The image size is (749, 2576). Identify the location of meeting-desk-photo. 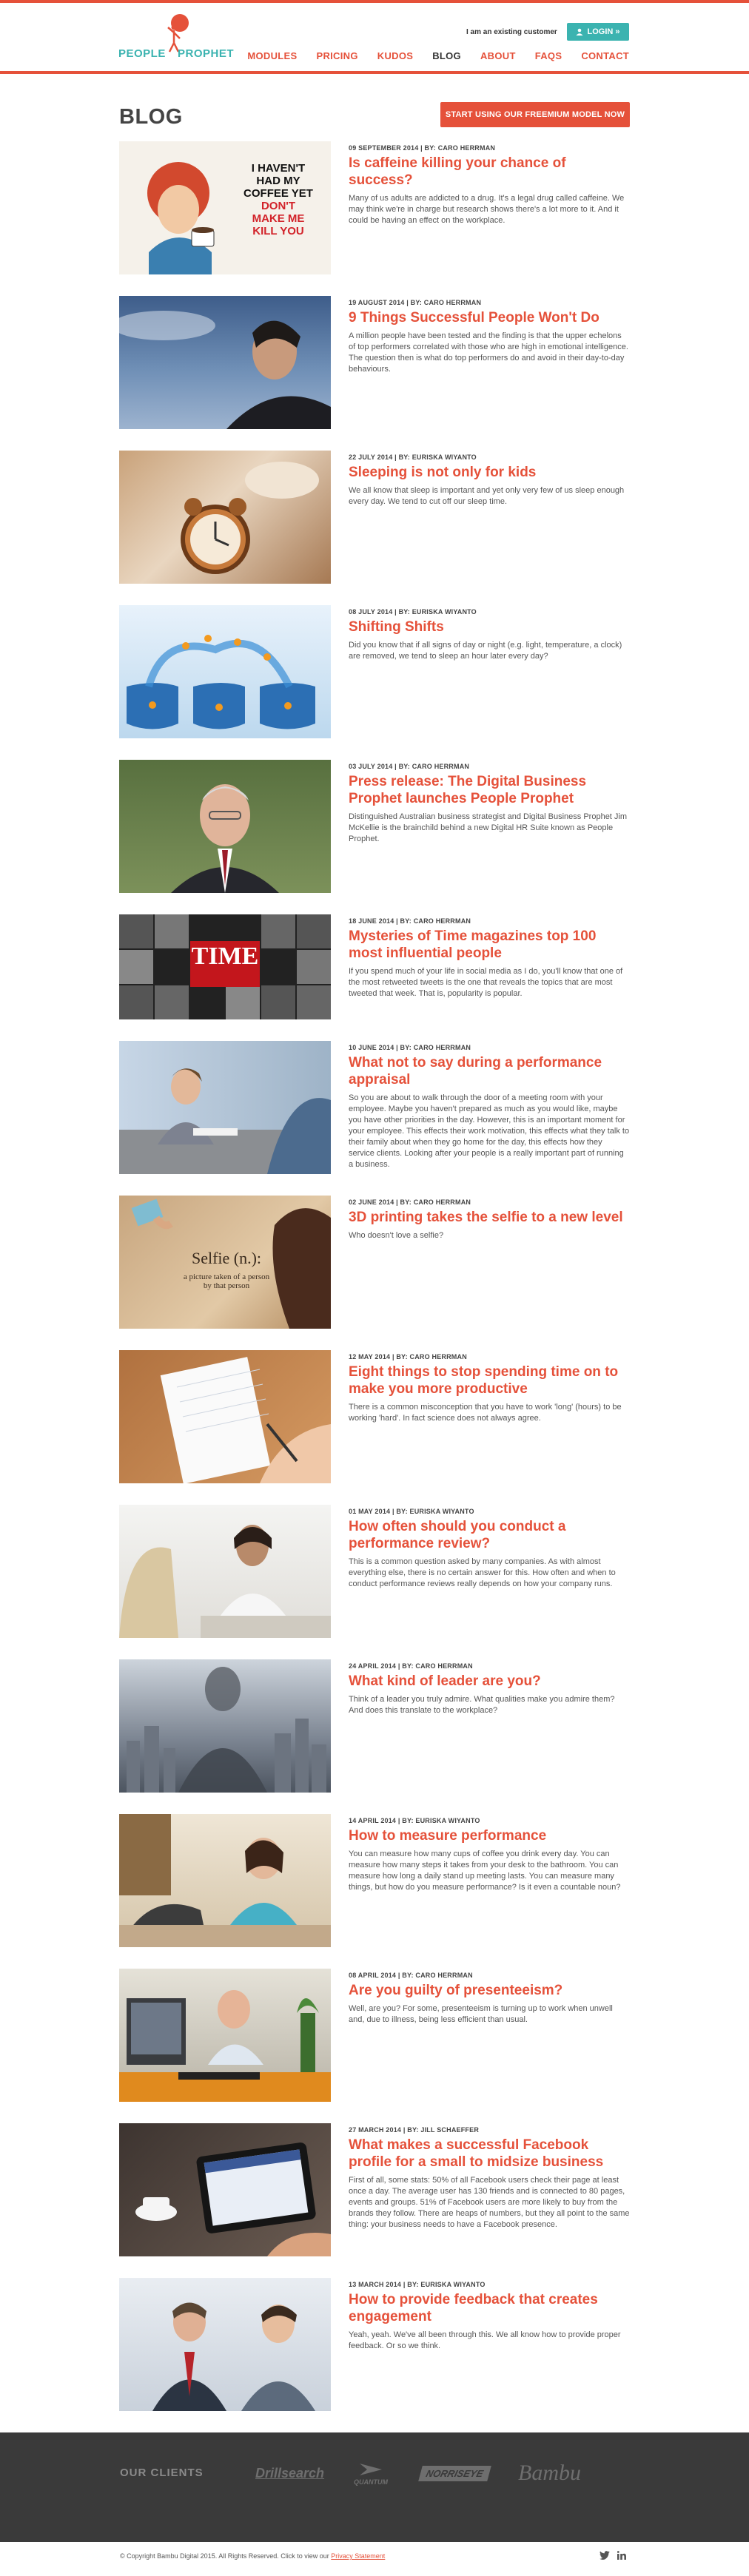
(225, 1880).